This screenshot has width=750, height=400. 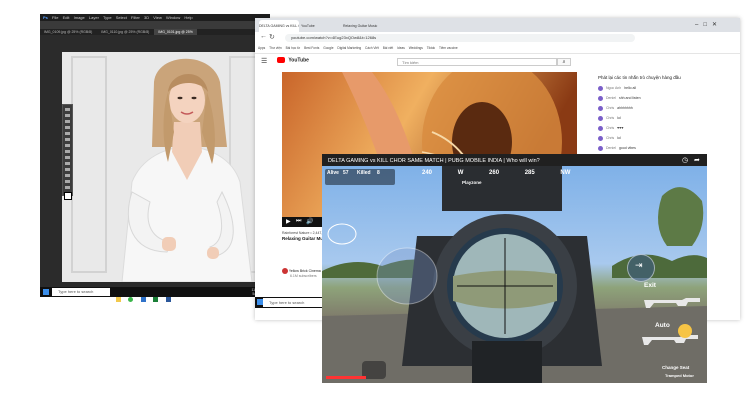 What do you see at coordinates (143, 299) in the screenshot?
I see `photoshop-taskbar-icon` at bounding box center [143, 299].